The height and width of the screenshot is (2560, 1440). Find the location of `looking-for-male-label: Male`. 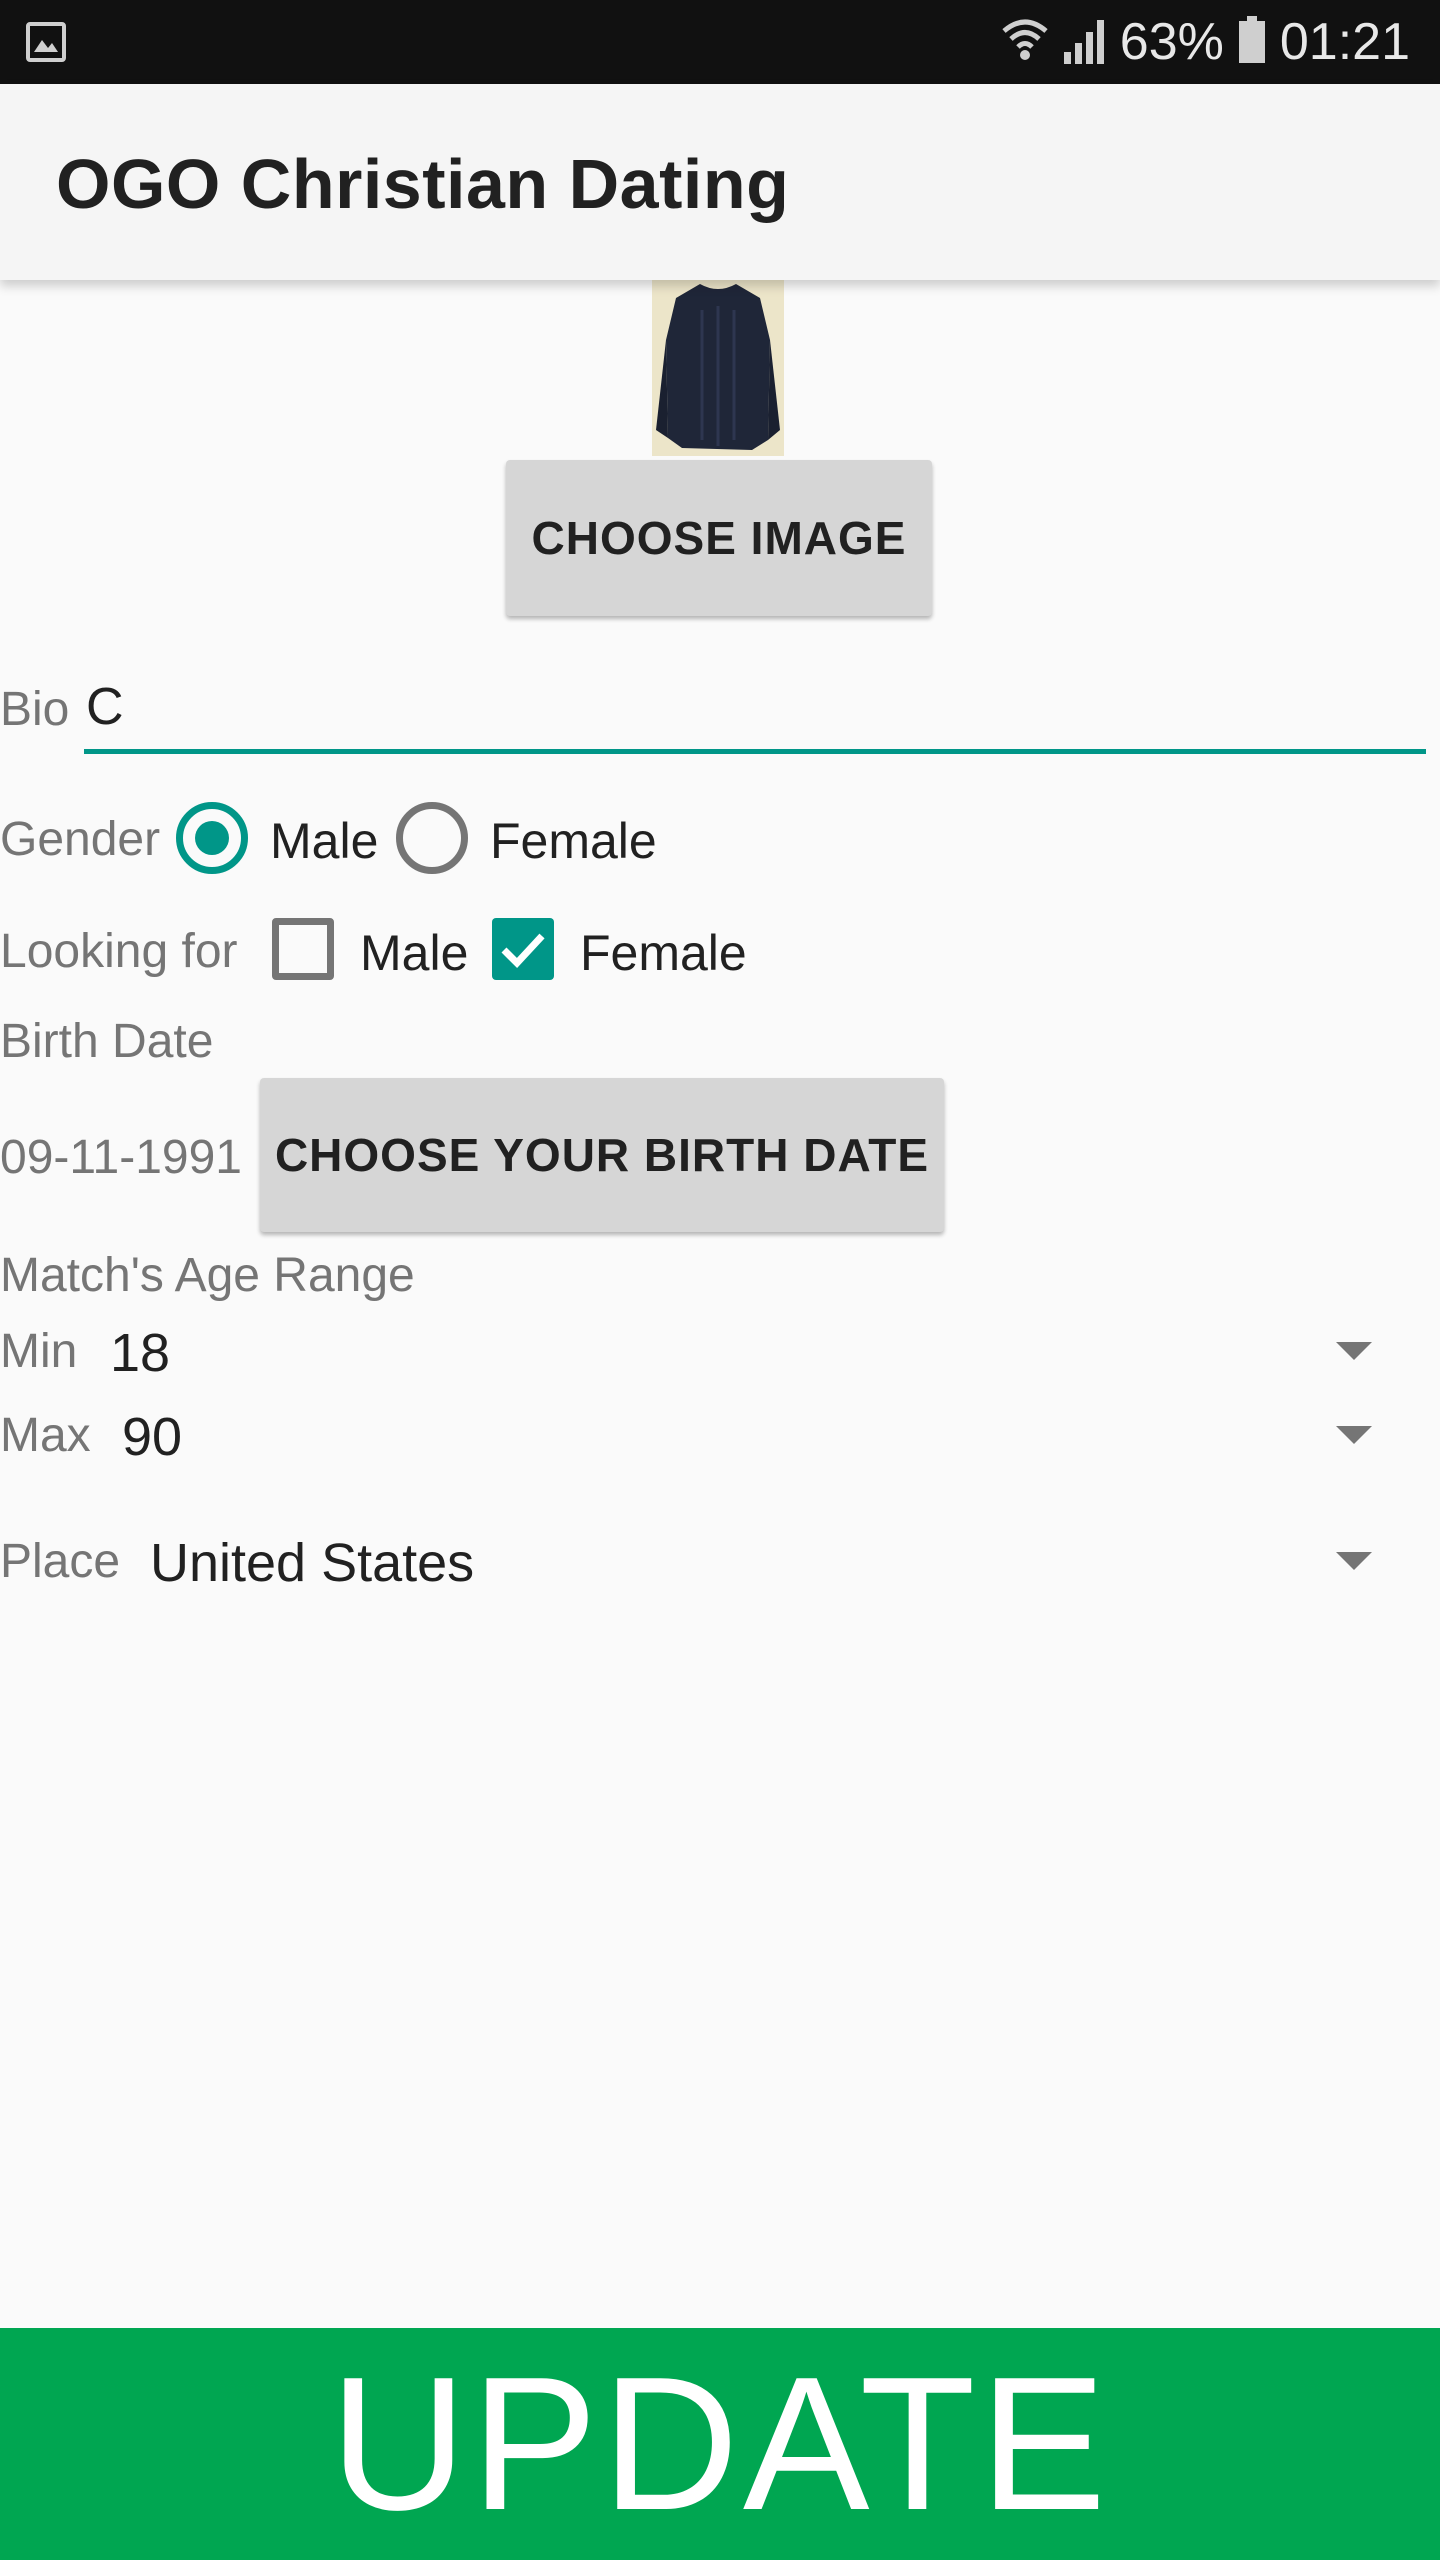

looking-for-male-label: Male is located at coordinates (414, 953).